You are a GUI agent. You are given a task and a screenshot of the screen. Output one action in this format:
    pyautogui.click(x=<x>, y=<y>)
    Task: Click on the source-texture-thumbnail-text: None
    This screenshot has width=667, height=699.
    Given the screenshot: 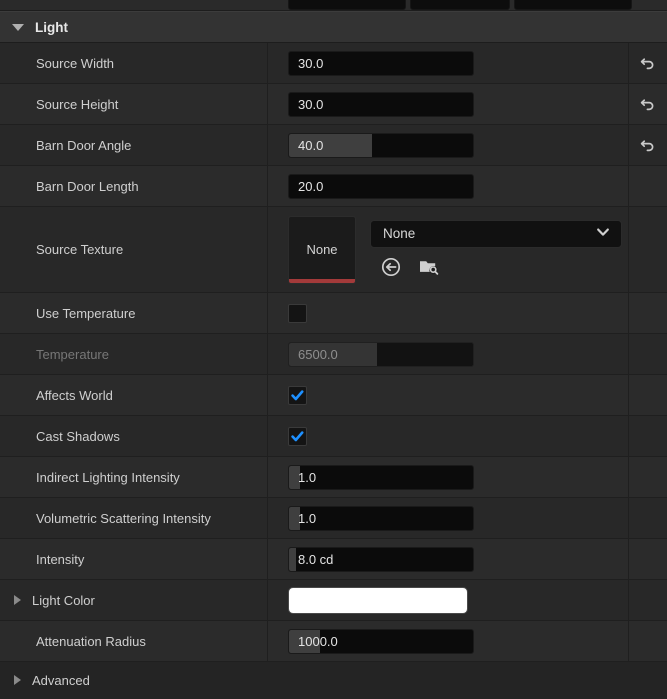 What is the action you would take?
    pyautogui.click(x=322, y=249)
    